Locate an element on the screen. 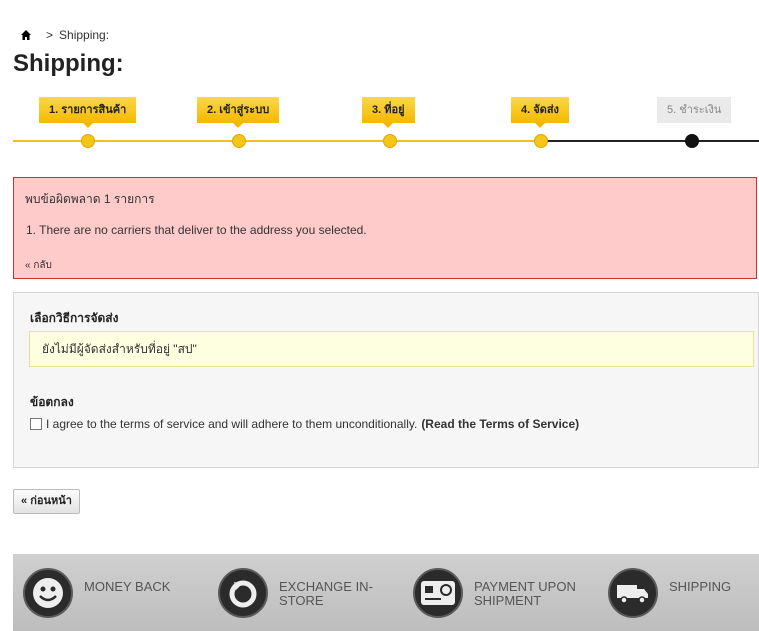  truck-icon is located at coordinates (633, 593).